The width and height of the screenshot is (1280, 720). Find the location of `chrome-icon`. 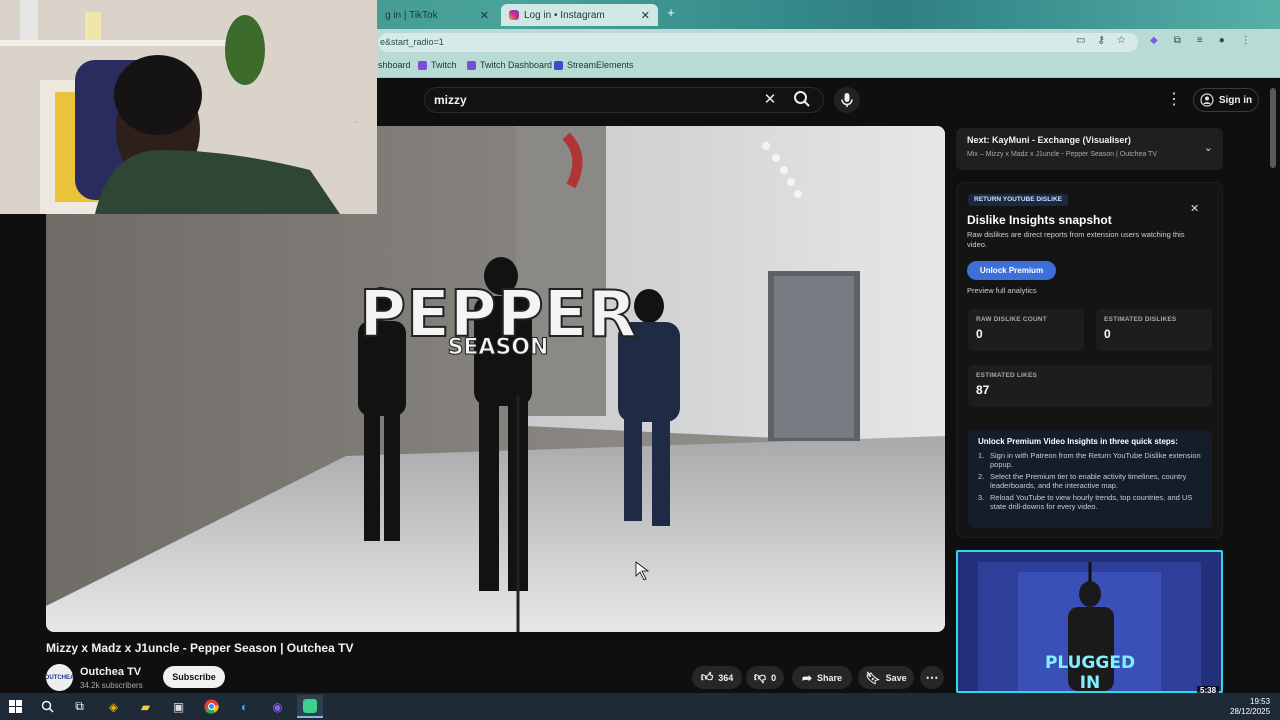

chrome-icon is located at coordinates (211, 706).